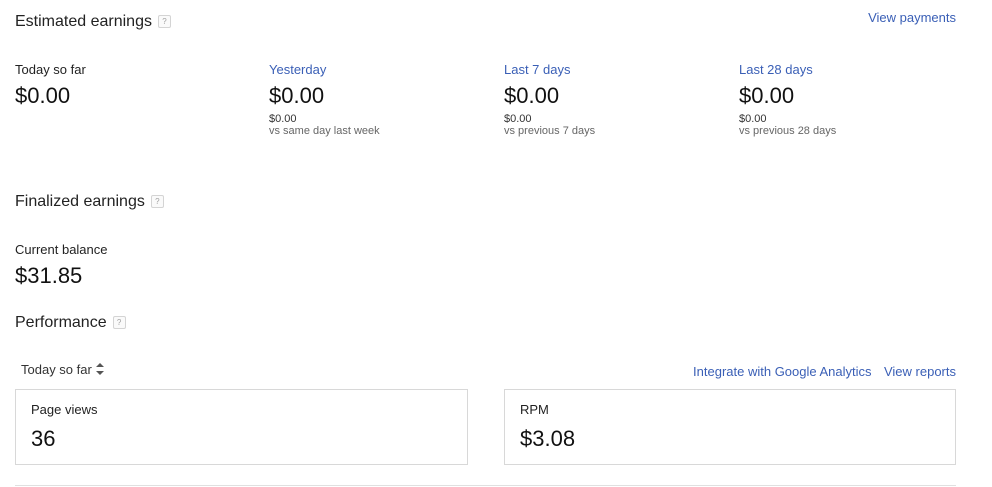 The width and height of the screenshot is (992, 487). What do you see at coordinates (534, 409) in the screenshot?
I see `rpm-label: RPM` at bounding box center [534, 409].